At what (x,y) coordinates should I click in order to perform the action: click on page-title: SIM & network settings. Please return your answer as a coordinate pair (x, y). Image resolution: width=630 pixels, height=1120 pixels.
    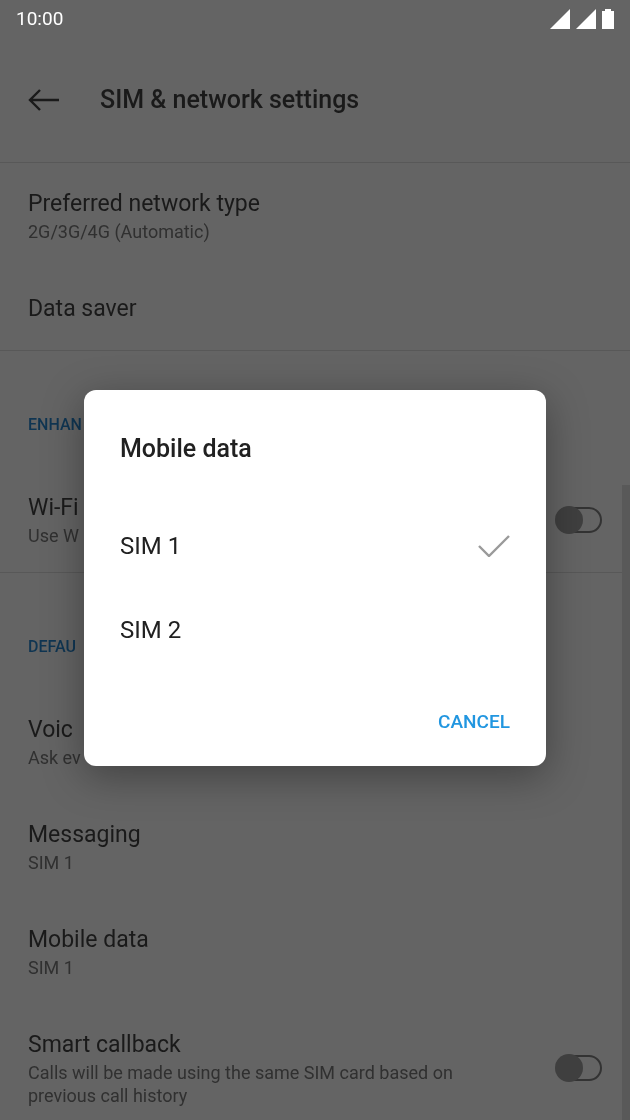
    Looking at the image, I should click on (230, 100).